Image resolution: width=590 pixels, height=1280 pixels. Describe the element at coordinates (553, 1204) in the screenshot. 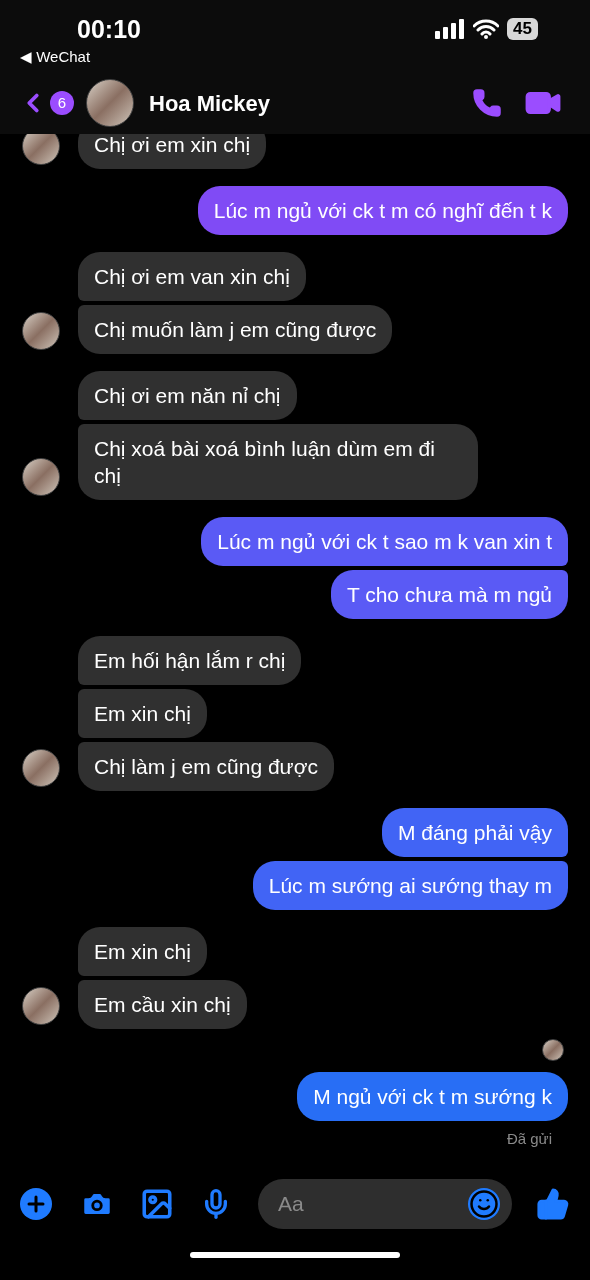

I see `like-icon` at that location.